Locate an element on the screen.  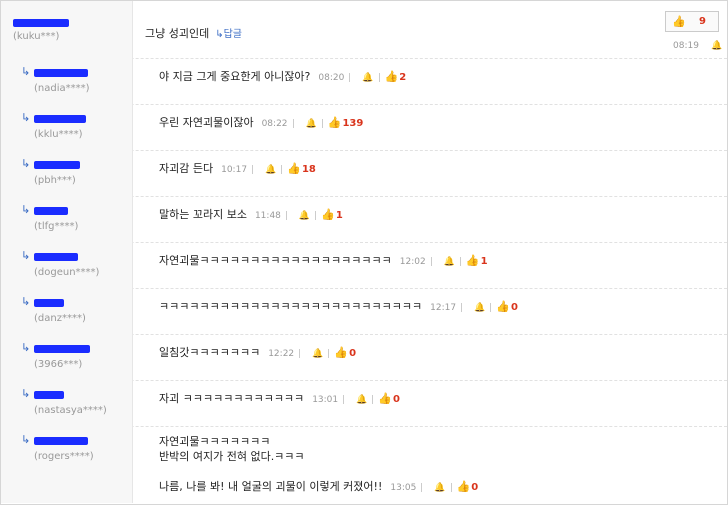
reply-text-line: 자괴 ㅋㅋㅋㅋㅋㅋㅋㅋㅋㅋㅋㅋ 13:01 🔔 👍0 is located at coordinates (279, 398).